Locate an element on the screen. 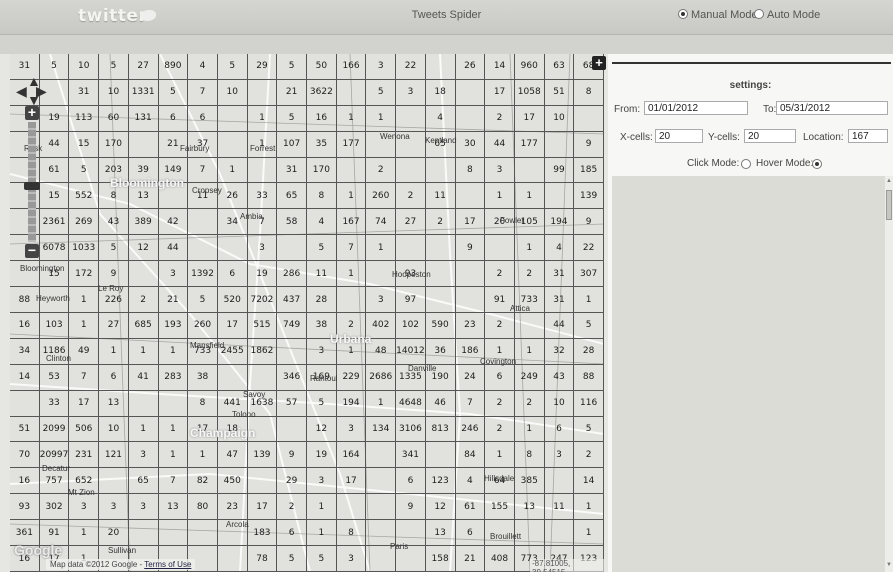  grid-cell: 341 is located at coordinates (411, 455).